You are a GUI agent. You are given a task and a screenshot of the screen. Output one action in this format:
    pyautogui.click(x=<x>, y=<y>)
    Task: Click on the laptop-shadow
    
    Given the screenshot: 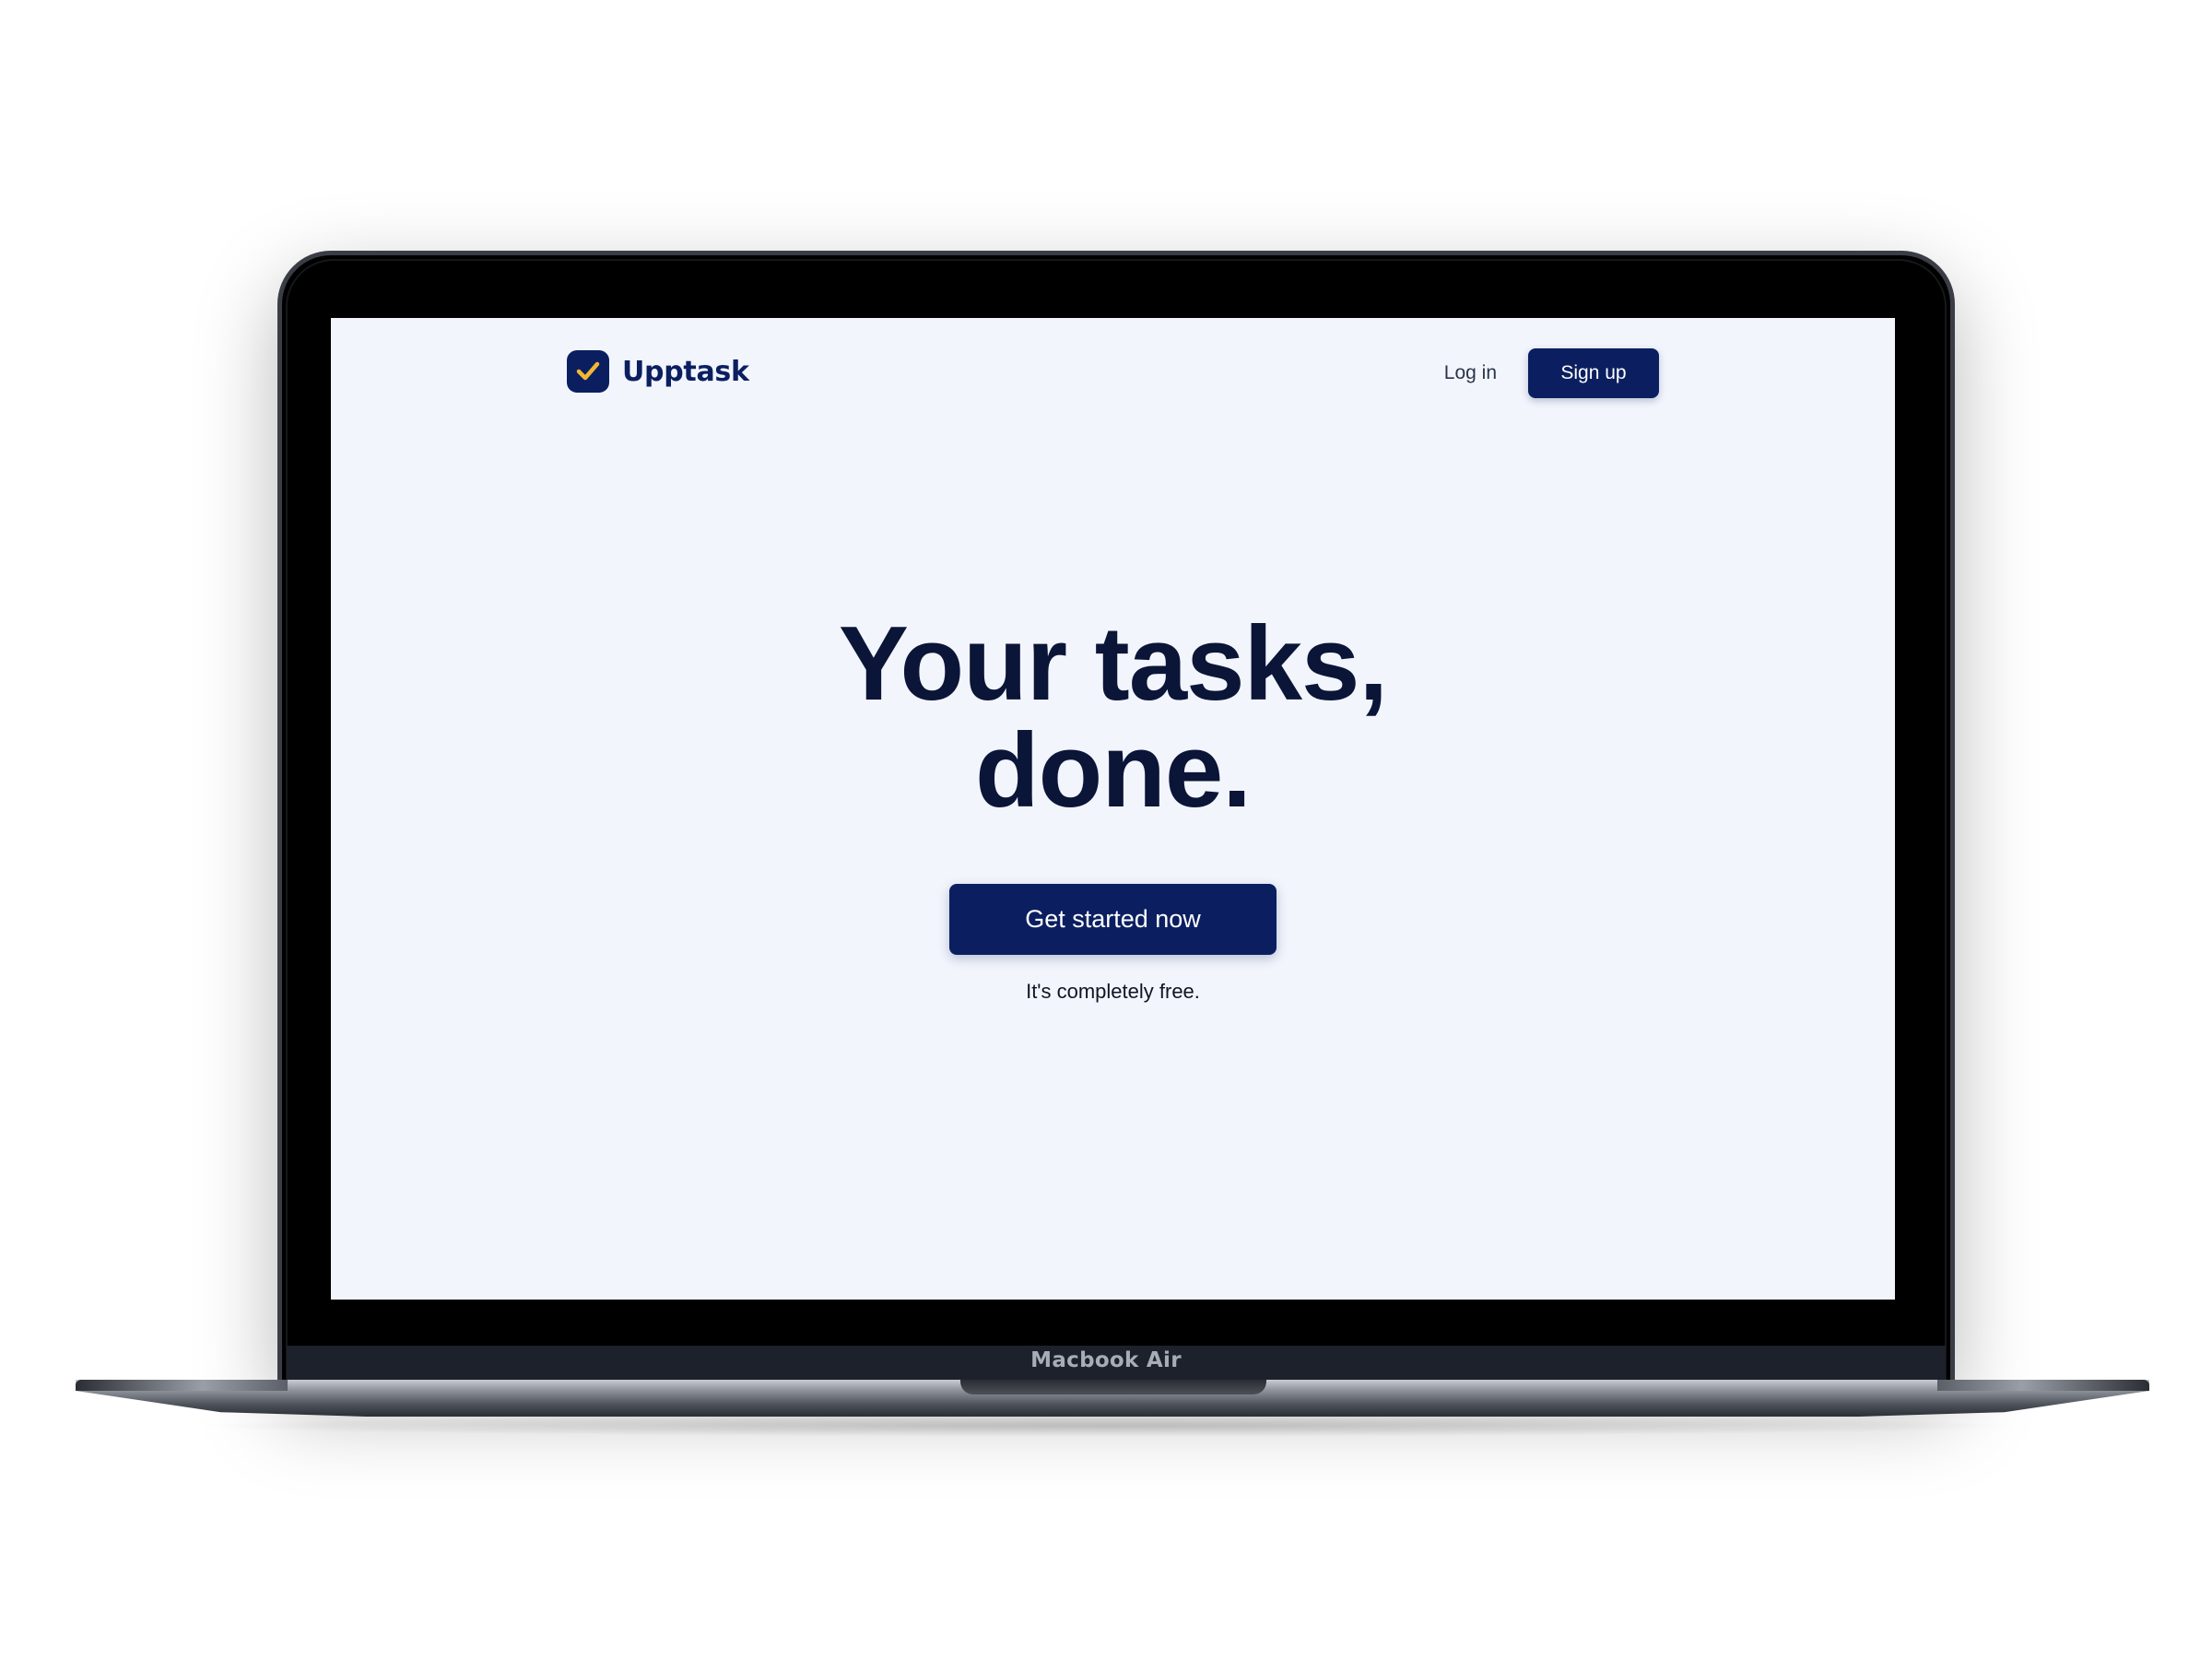 What is the action you would take?
    pyautogui.click(x=1106, y=1426)
    